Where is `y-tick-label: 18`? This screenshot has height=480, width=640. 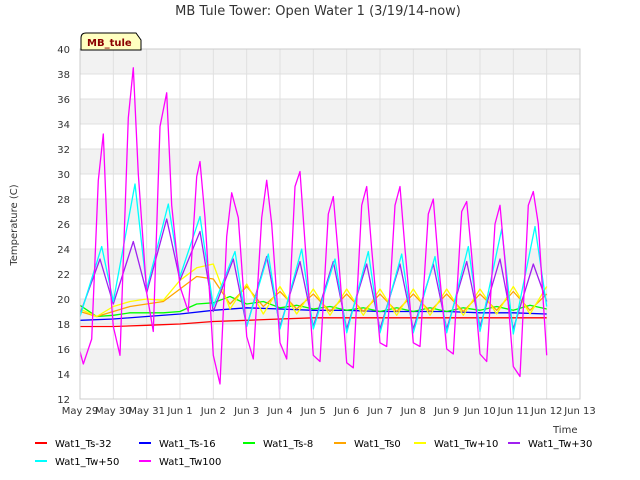
y-tick-label: 18 is located at coordinates (63, 325).